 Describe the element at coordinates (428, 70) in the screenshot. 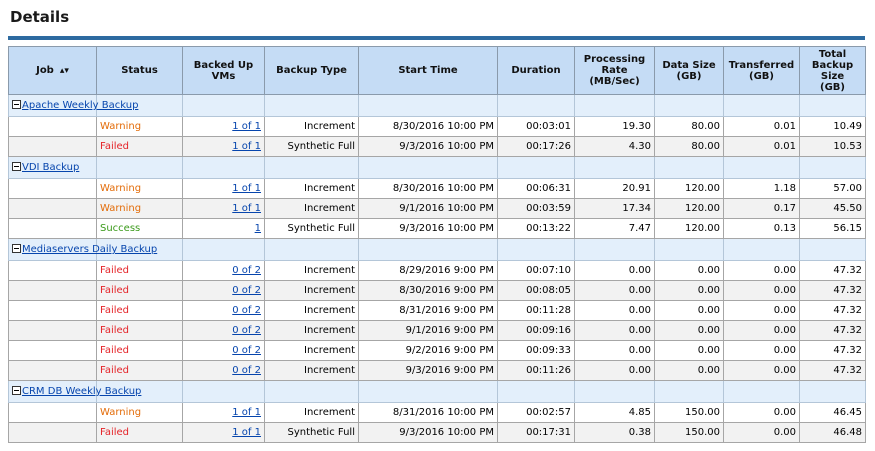

I see `column-header-start-time: Start Time` at that location.